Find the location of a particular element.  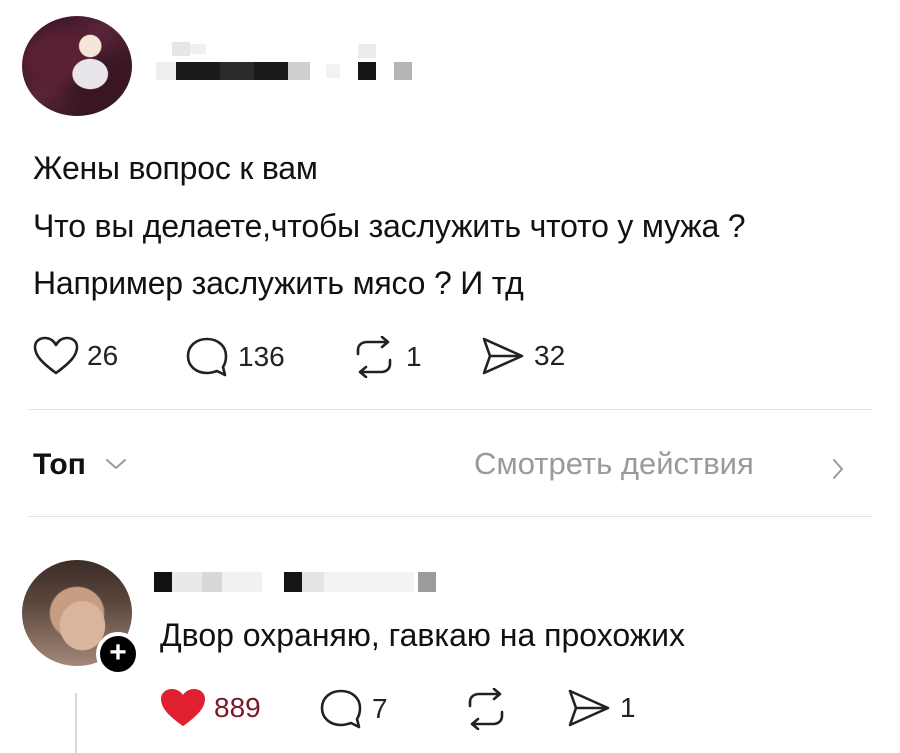

follow-button: + is located at coordinates (118, 654).